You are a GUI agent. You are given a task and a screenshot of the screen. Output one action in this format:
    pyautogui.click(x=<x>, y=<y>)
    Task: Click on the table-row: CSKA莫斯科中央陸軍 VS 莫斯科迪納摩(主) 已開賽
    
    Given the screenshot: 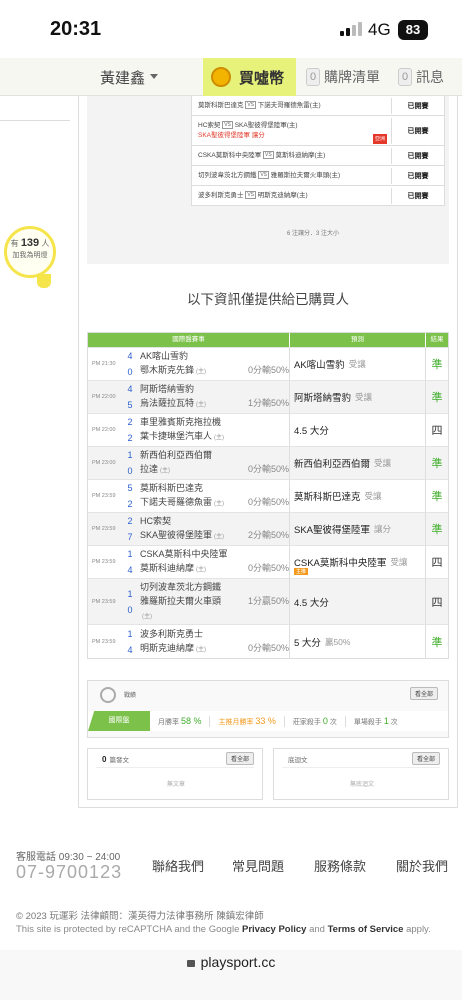 What is the action you would take?
    pyautogui.click(x=318, y=156)
    